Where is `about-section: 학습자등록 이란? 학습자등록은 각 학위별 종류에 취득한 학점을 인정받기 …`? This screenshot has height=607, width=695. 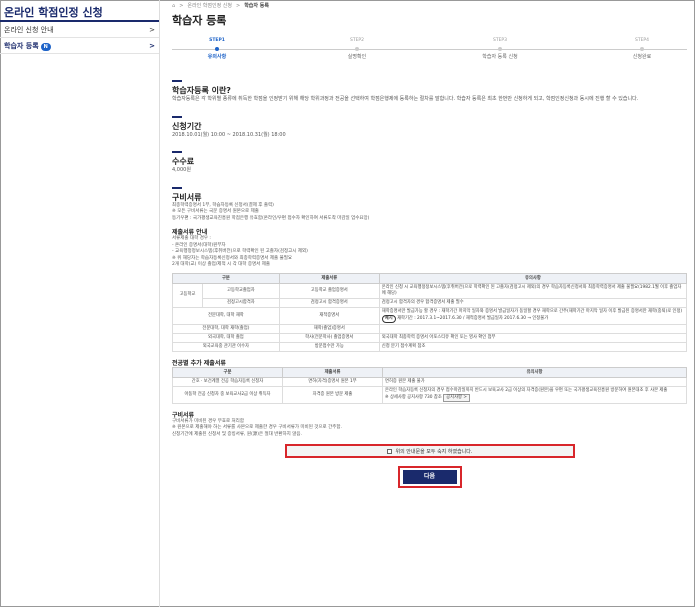
about-section: 학습자등록 이란? 학습자등록은 각 학위별 종류에 취득한 학점을 인정받기 … is located at coordinates (429, 92).